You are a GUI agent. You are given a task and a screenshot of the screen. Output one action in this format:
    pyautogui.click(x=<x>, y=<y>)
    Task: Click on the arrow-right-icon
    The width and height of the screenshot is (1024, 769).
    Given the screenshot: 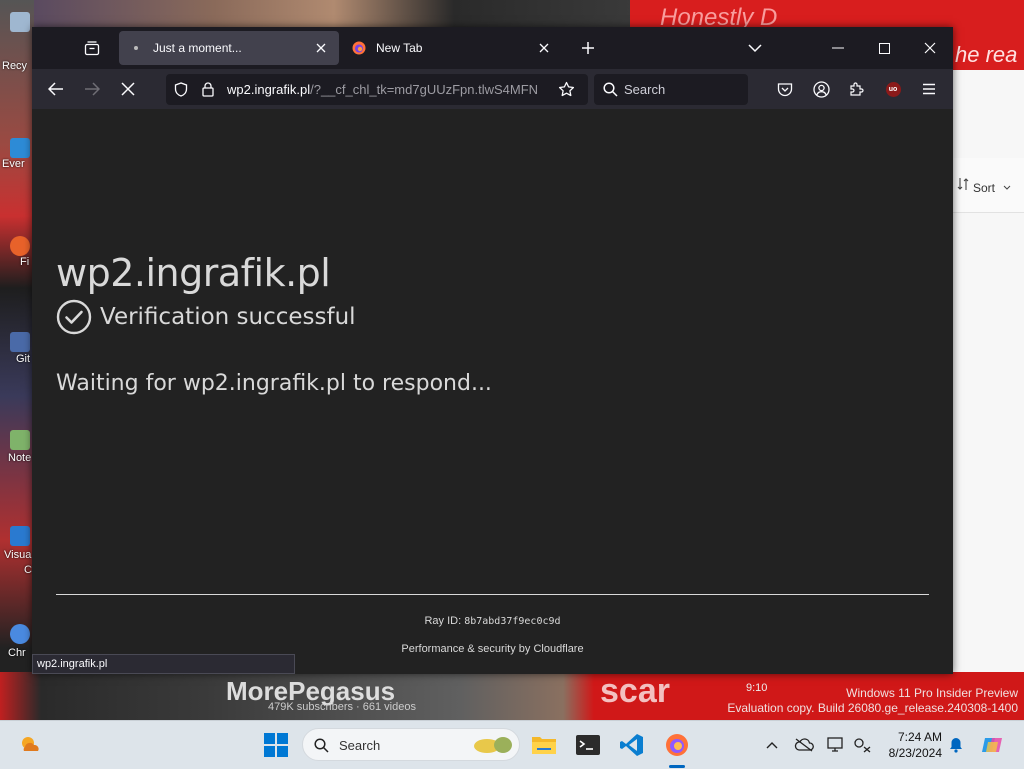 What is the action you would take?
    pyautogui.click(x=92, y=89)
    